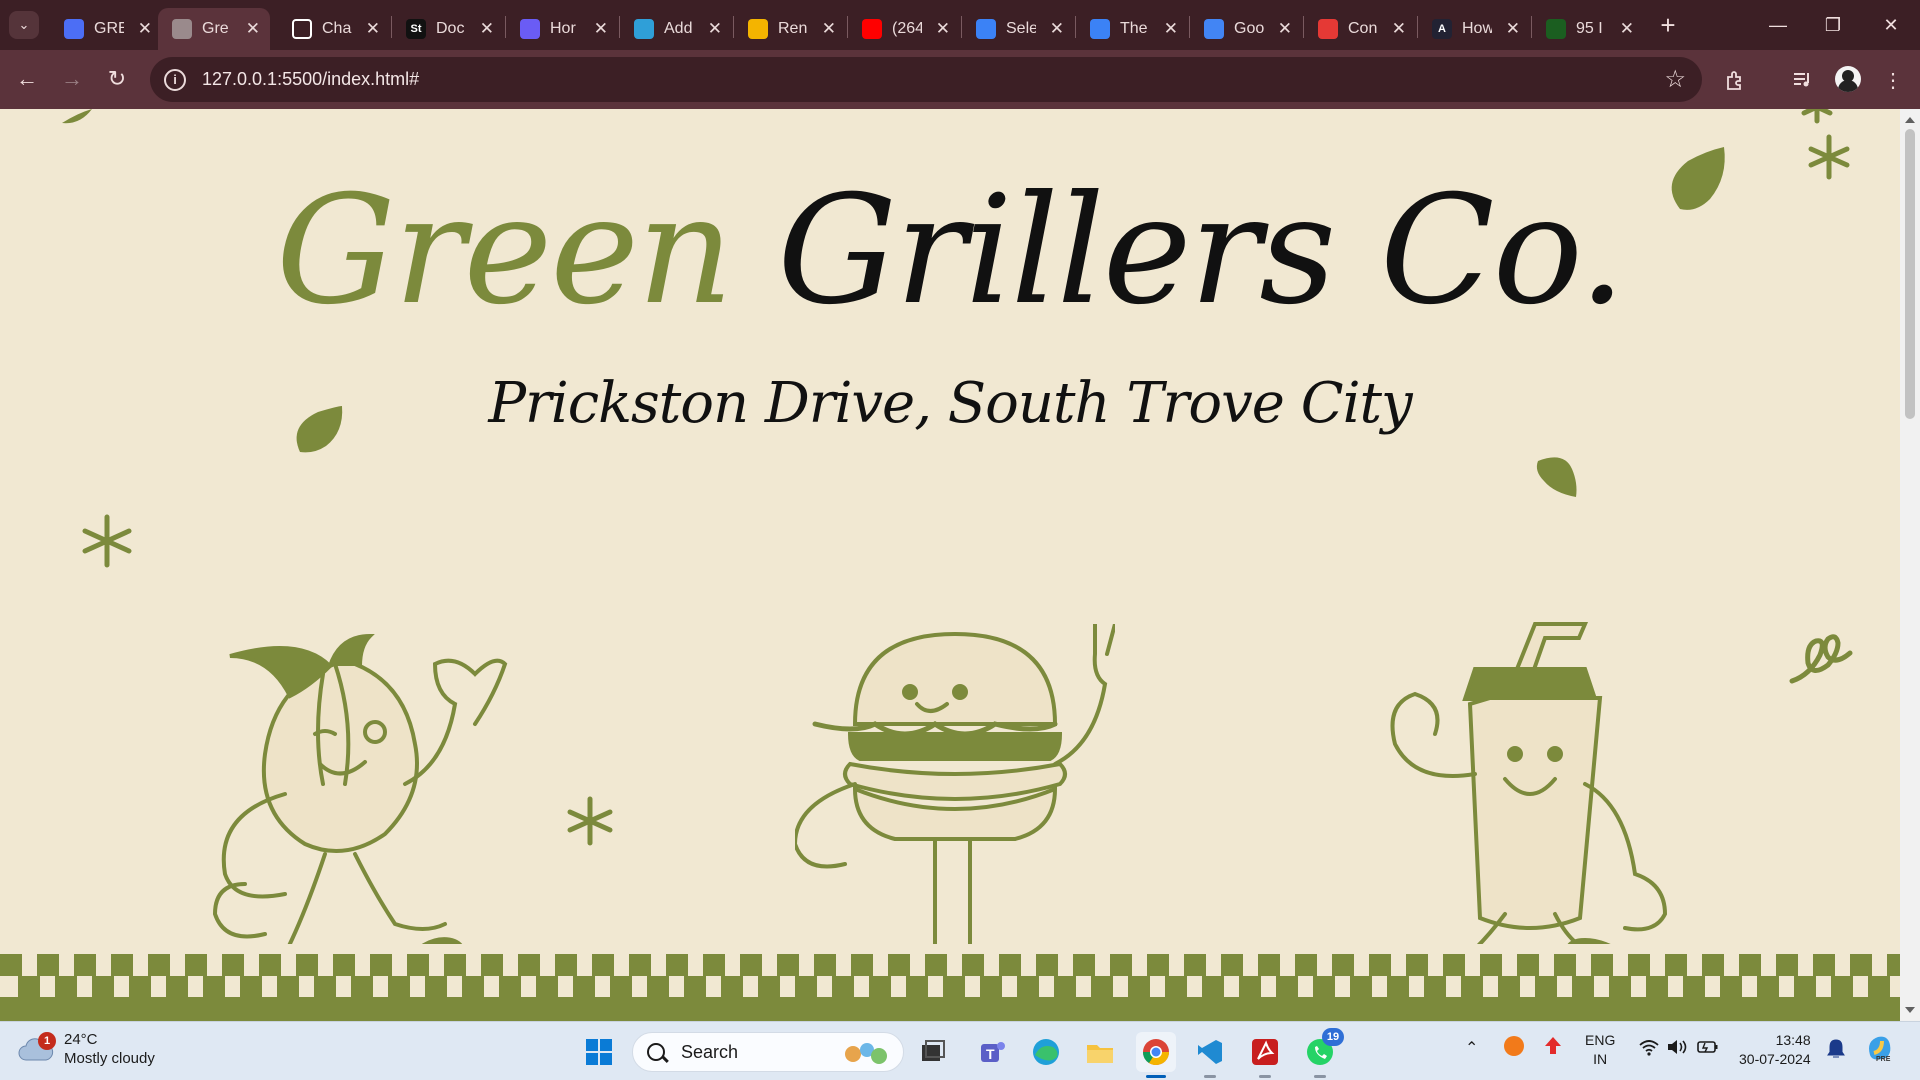 This screenshot has height=1080, width=1920. I want to click on scroll-down-arrow-icon, so click(1910, 1010).